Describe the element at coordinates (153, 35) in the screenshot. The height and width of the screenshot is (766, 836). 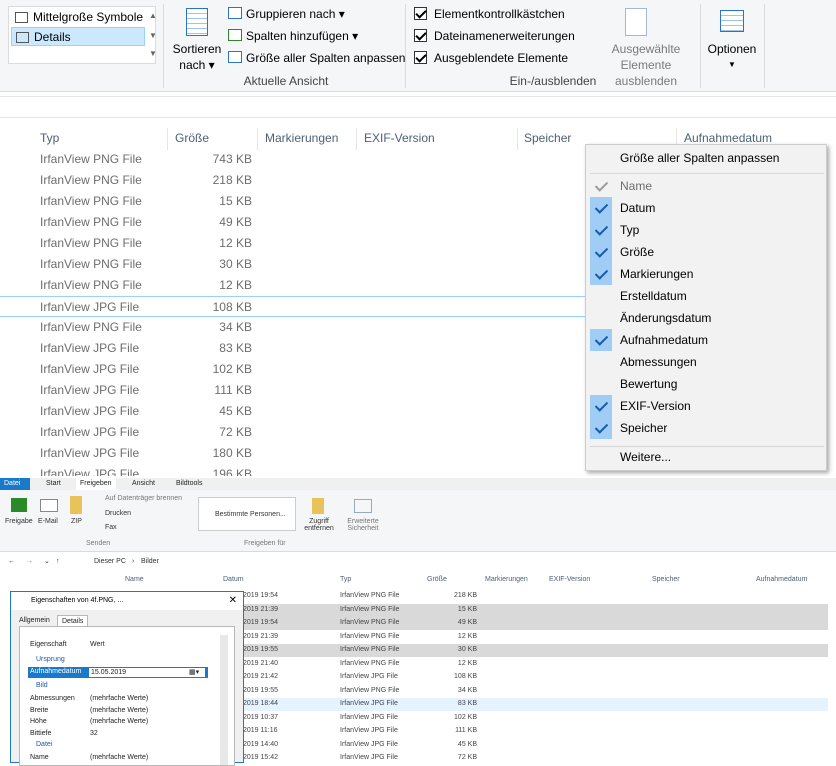
I see `scroll-down-icon: ▼` at that location.